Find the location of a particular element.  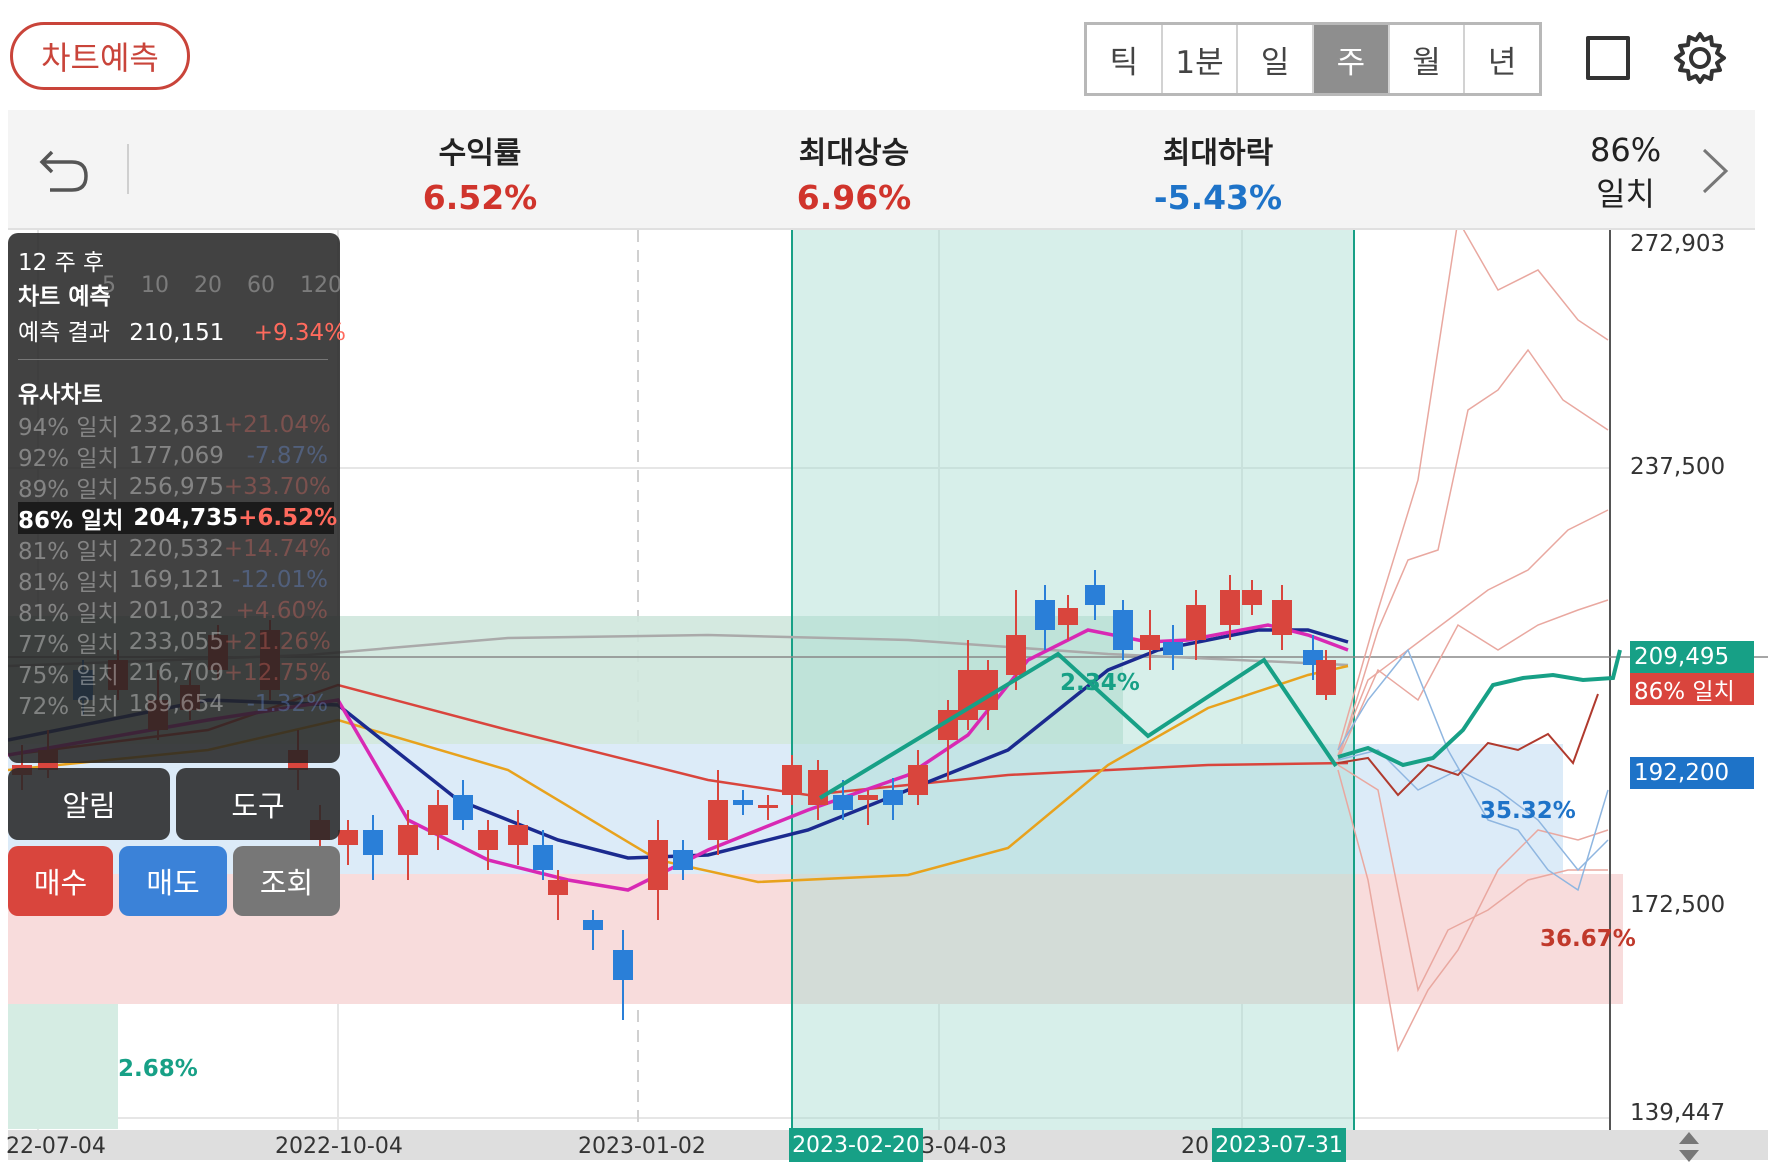

similar-price: 216,709 is located at coordinates (176, 673).